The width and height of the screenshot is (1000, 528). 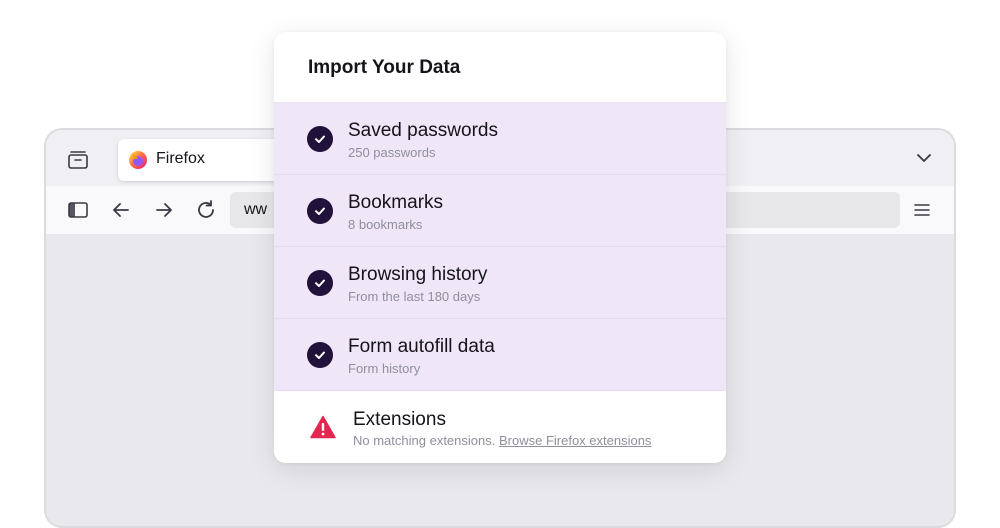 I want to click on forward-arrow-icon, so click(x=164, y=210).